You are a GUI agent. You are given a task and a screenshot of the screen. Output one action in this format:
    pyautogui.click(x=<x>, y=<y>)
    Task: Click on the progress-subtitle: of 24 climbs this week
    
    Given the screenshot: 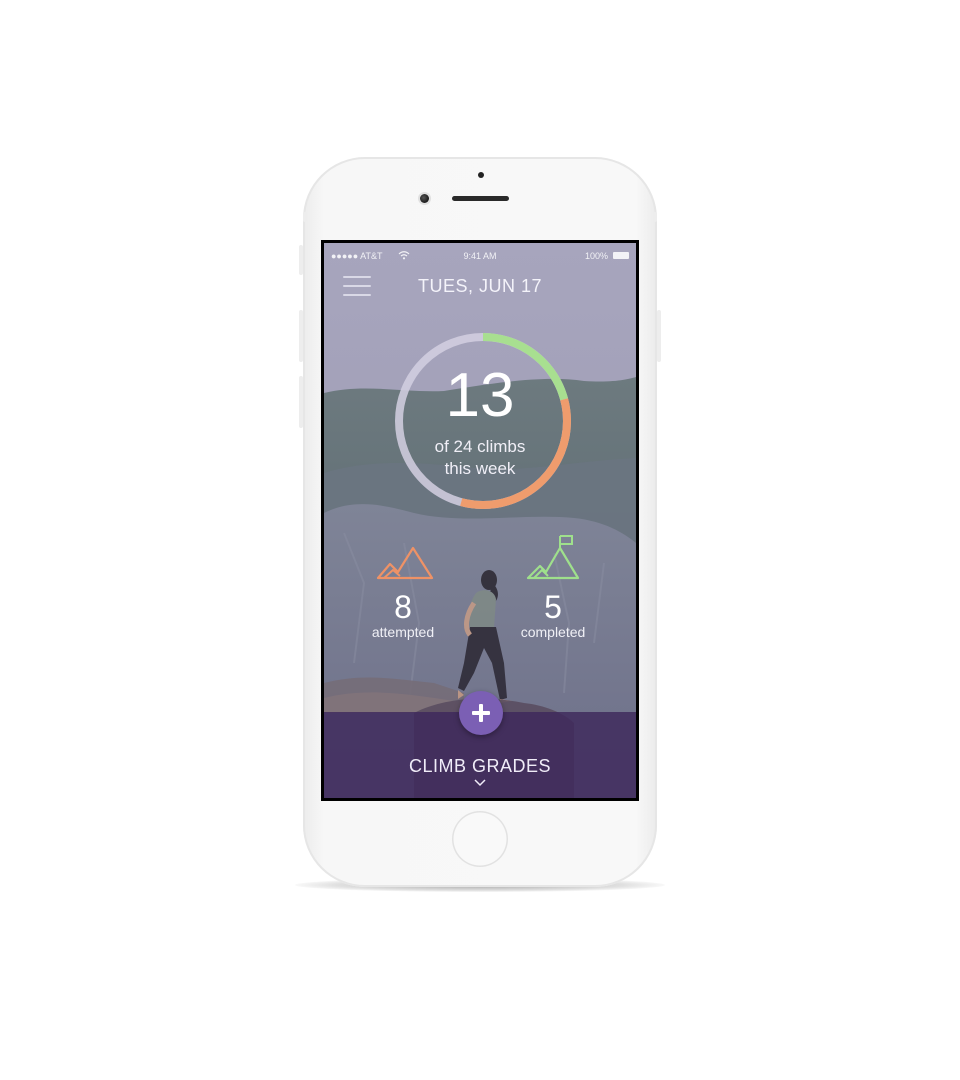 What is the action you would take?
    pyautogui.click(x=480, y=458)
    